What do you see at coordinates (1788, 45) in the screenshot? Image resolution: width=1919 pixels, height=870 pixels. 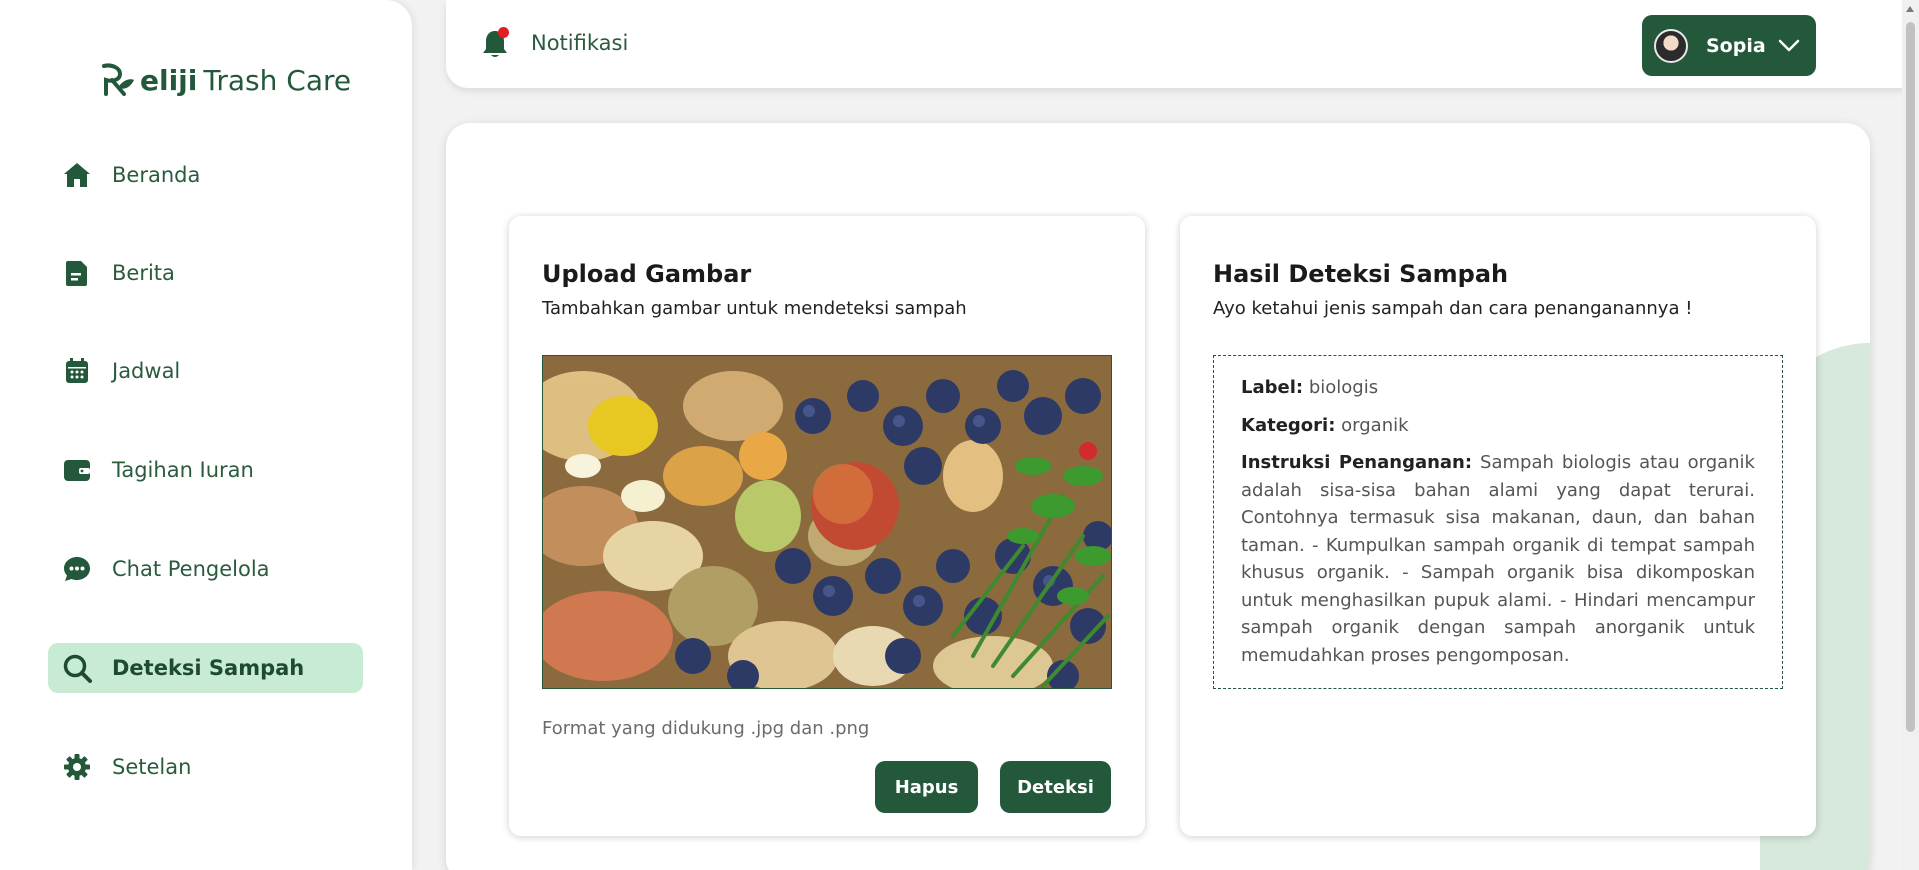 I see `chevron-down-icon` at bounding box center [1788, 45].